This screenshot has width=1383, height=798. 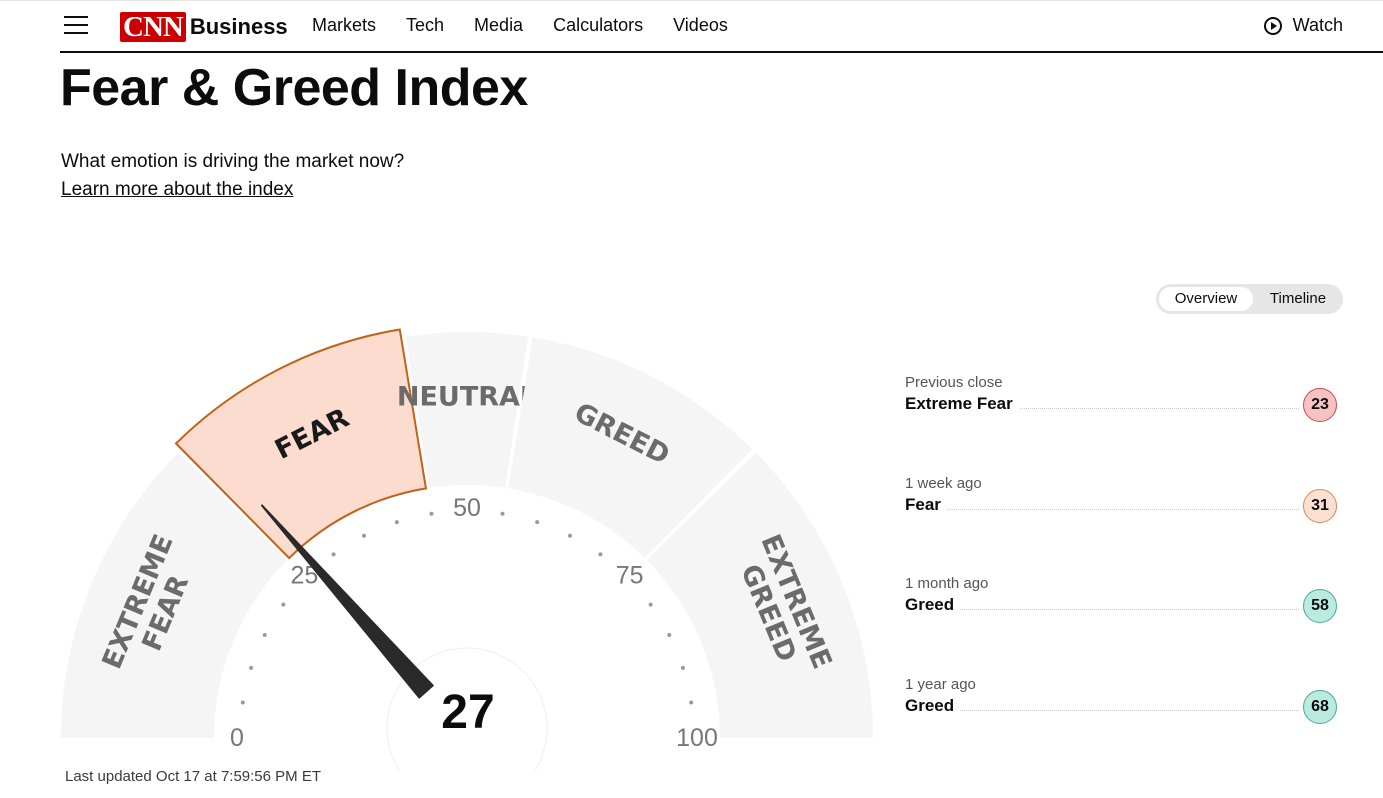 What do you see at coordinates (237, 738) in the screenshot?
I see `tick-label-0: 0` at bounding box center [237, 738].